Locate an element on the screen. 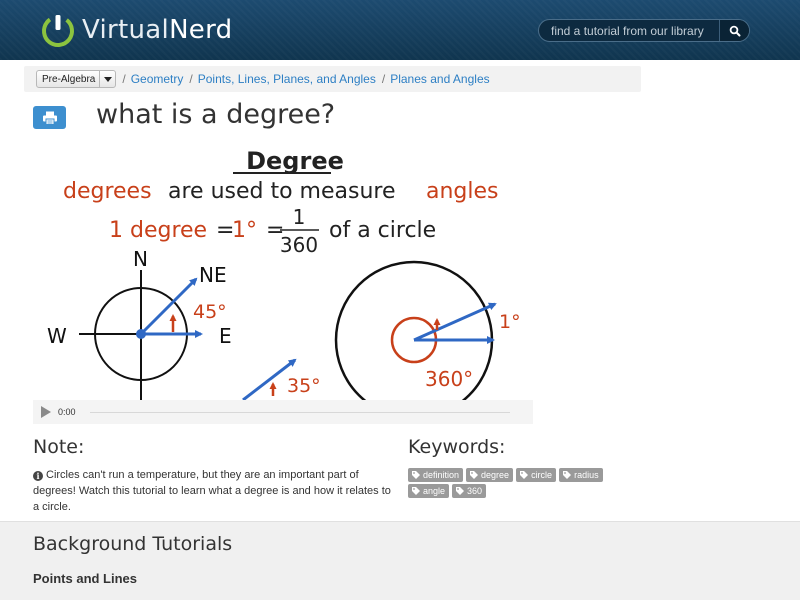 This screenshot has width=800, height=600. keyword-tag-circle: circle is located at coordinates (536, 475).